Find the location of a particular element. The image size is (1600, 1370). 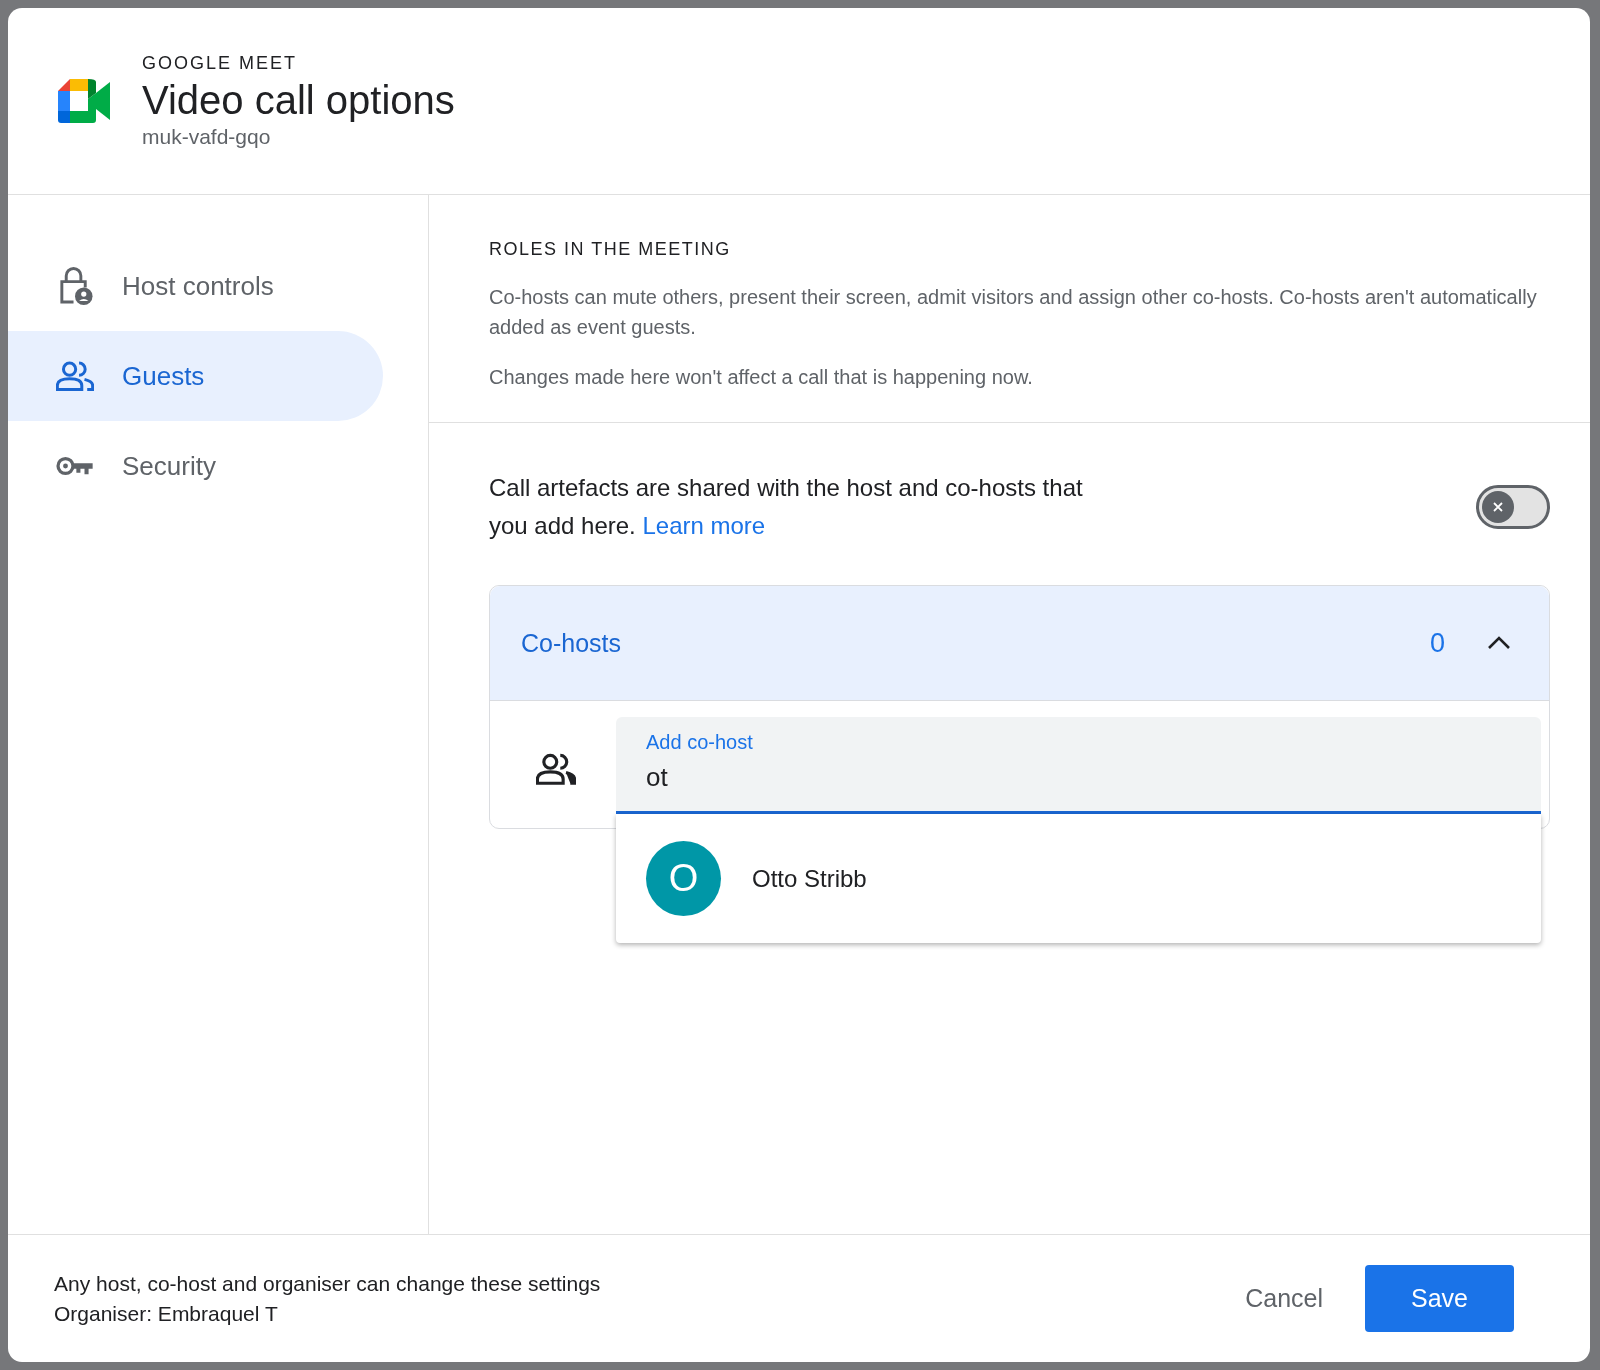

save-button: Save is located at coordinates (1439, 1298).